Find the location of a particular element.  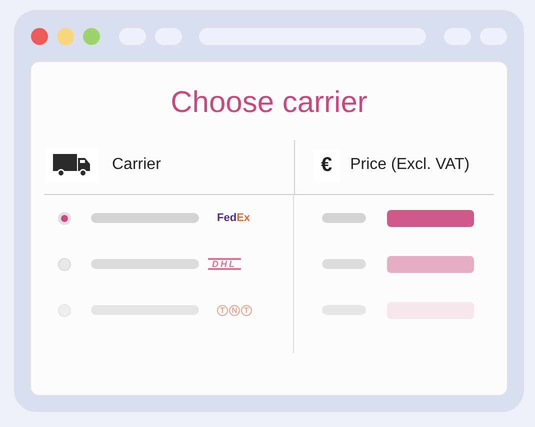

close-dot is located at coordinates (39, 36).